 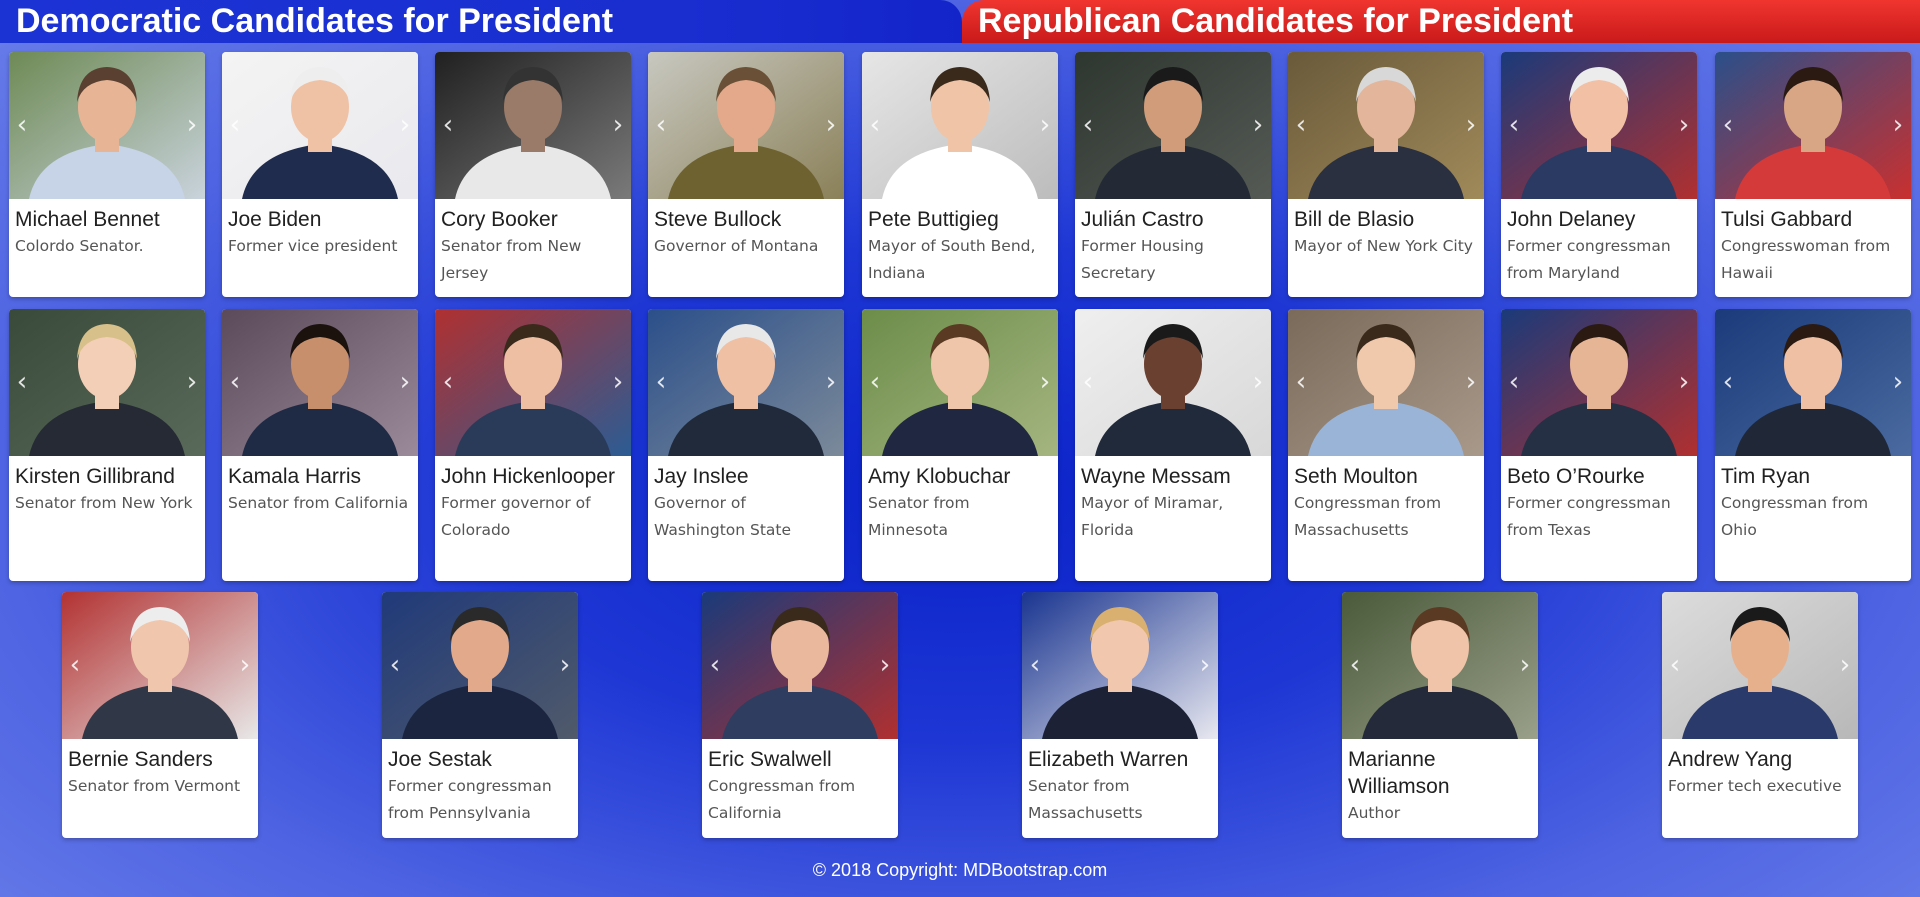 I want to click on footer: © 2018 Copyright: MDBootstrap.com, so click(x=960, y=870).